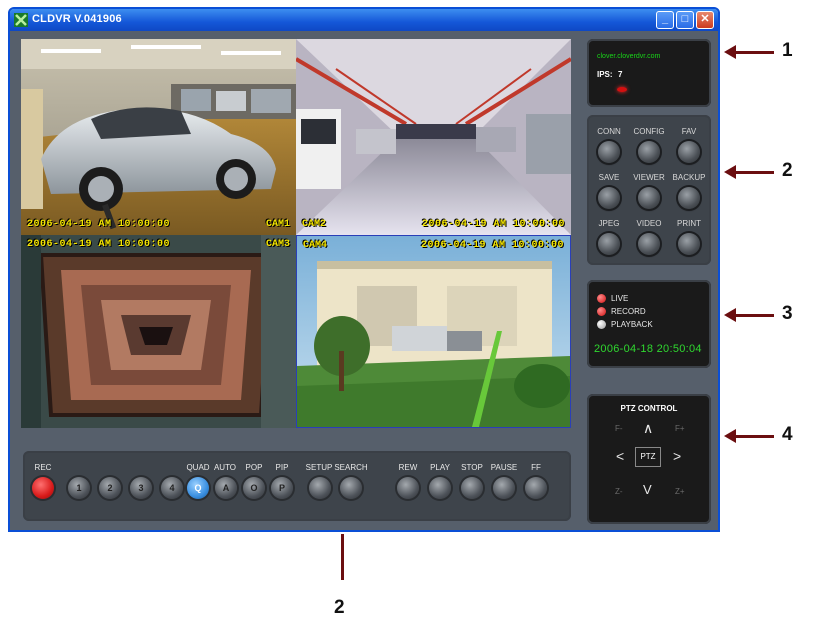  Describe the element at coordinates (601, 298) in the screenshot. I see `live-led` at that location.